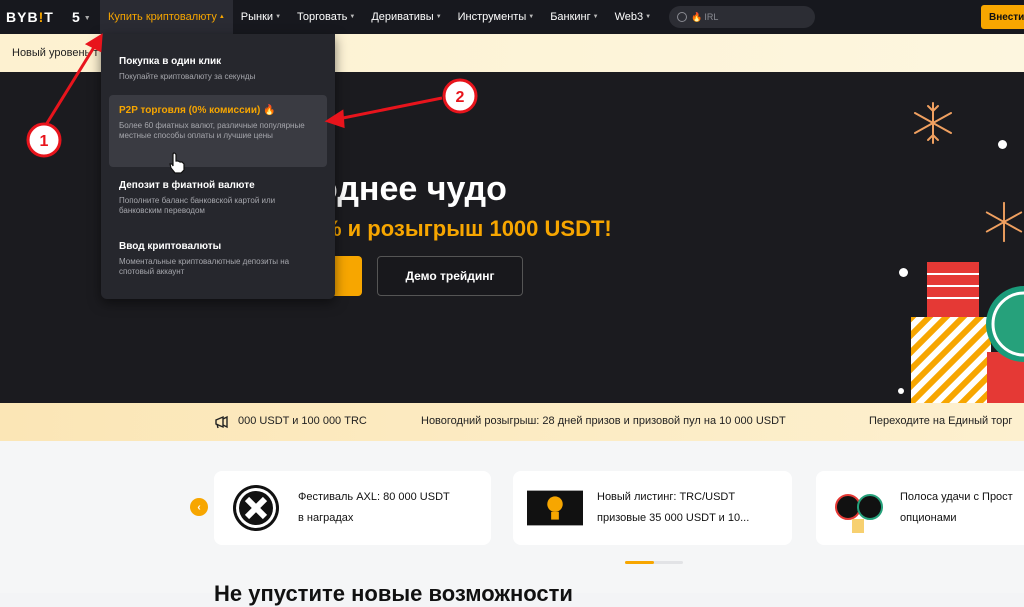  Describe the element at coordinates (920, 508) in the screenshot. I see `promo-card-options: Полоса удачи с Прост опционами` at that location.